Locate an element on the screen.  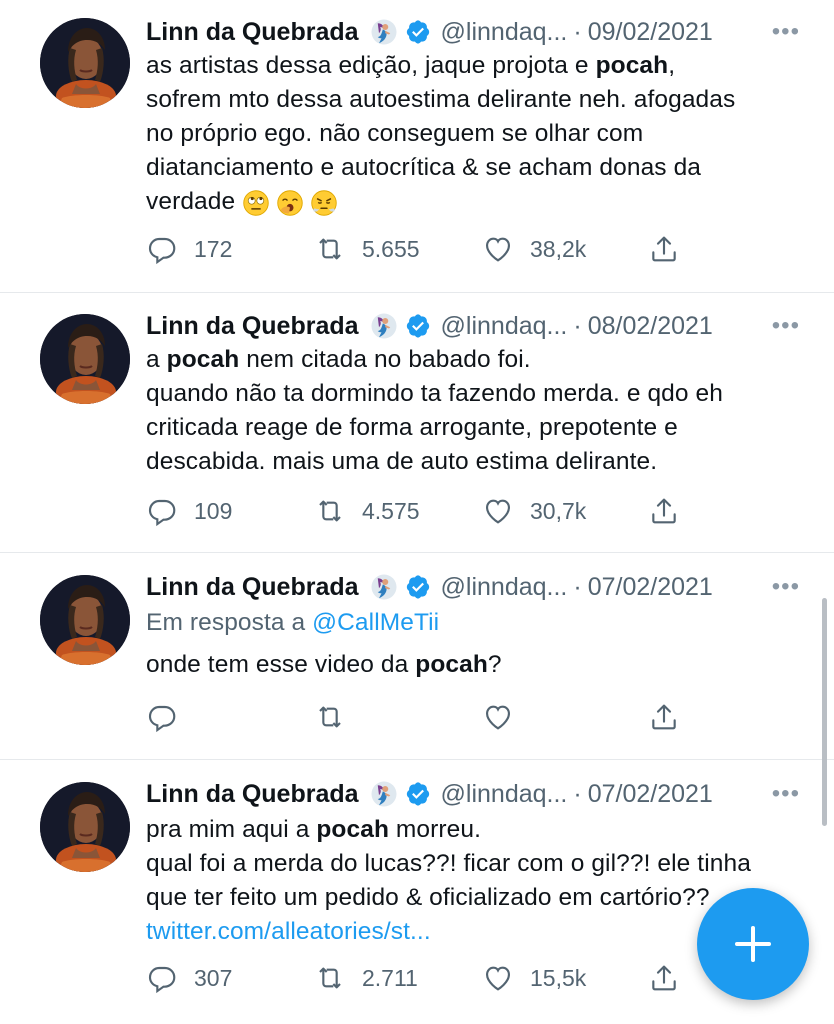
like-count: 15,5k is located at coordinates (558, 977).